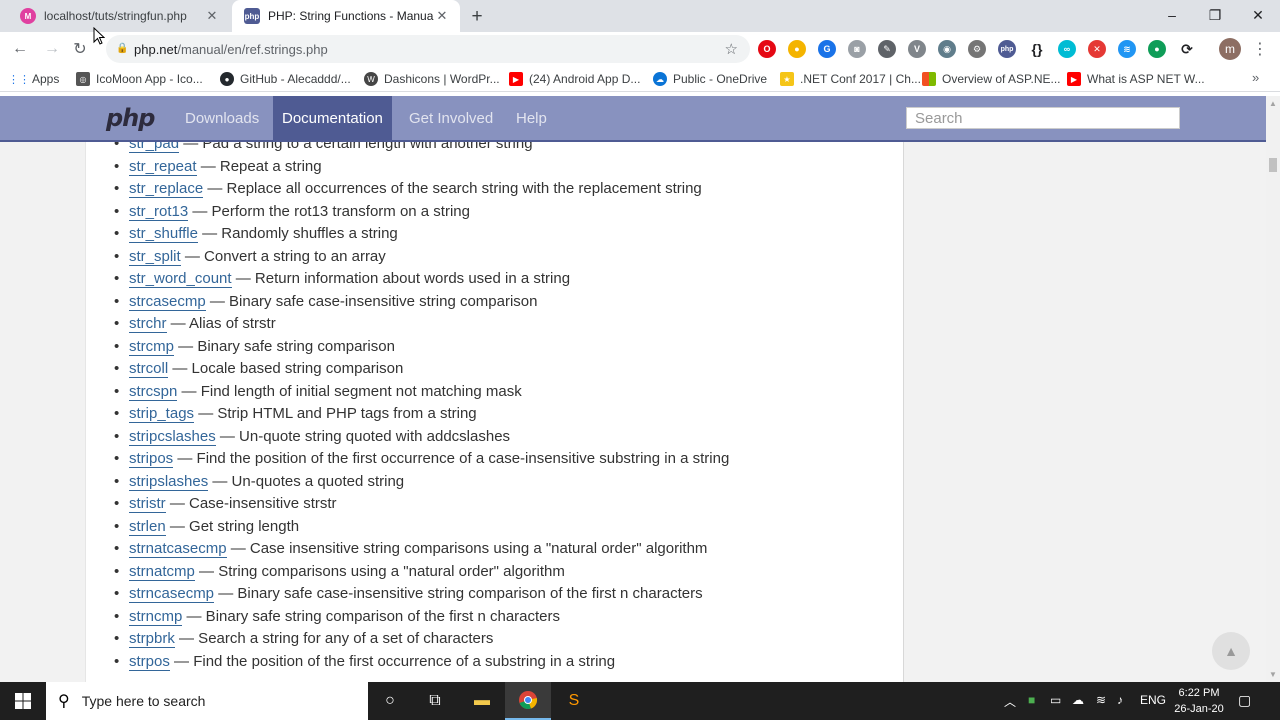 The width and height of the screenshot is (1280, 720). What do you see at coordinates (162, 414) in the screenshot?
I see `function-link: strip_tags` at bounding box center [162, 414].